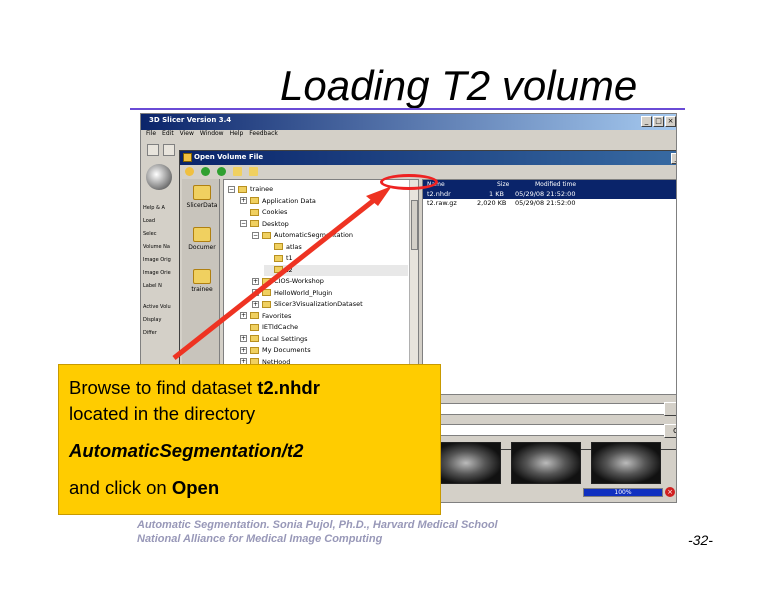  I want to click on panel-load: Load, so click(162, 221).